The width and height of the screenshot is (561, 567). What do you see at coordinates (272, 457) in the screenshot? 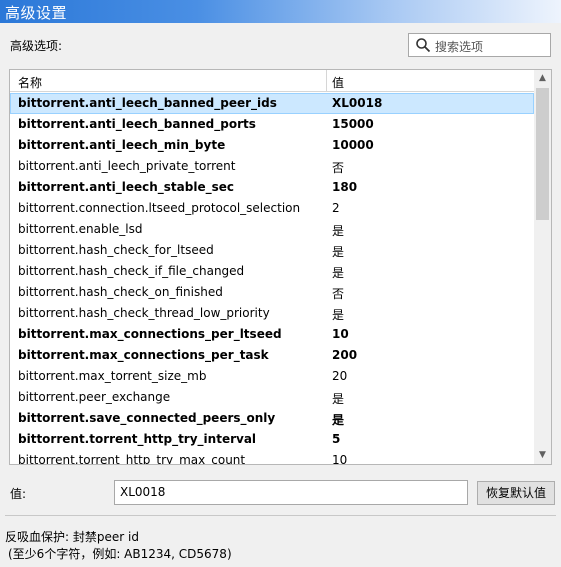
I see `table-row: bittorrent.torrent_http_try_max_count 10` at bounding box center [272, 457].